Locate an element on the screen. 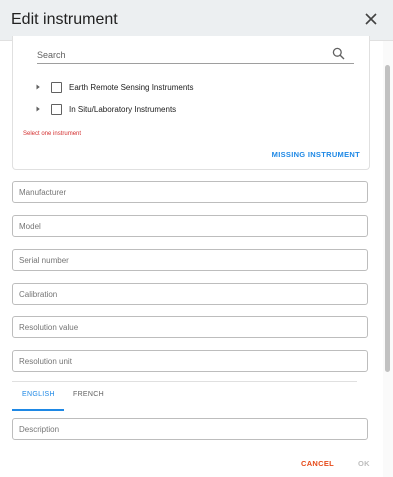 This screenshot has height=477, width=393. resolution-unit-field is located at coordinates (190, 361).